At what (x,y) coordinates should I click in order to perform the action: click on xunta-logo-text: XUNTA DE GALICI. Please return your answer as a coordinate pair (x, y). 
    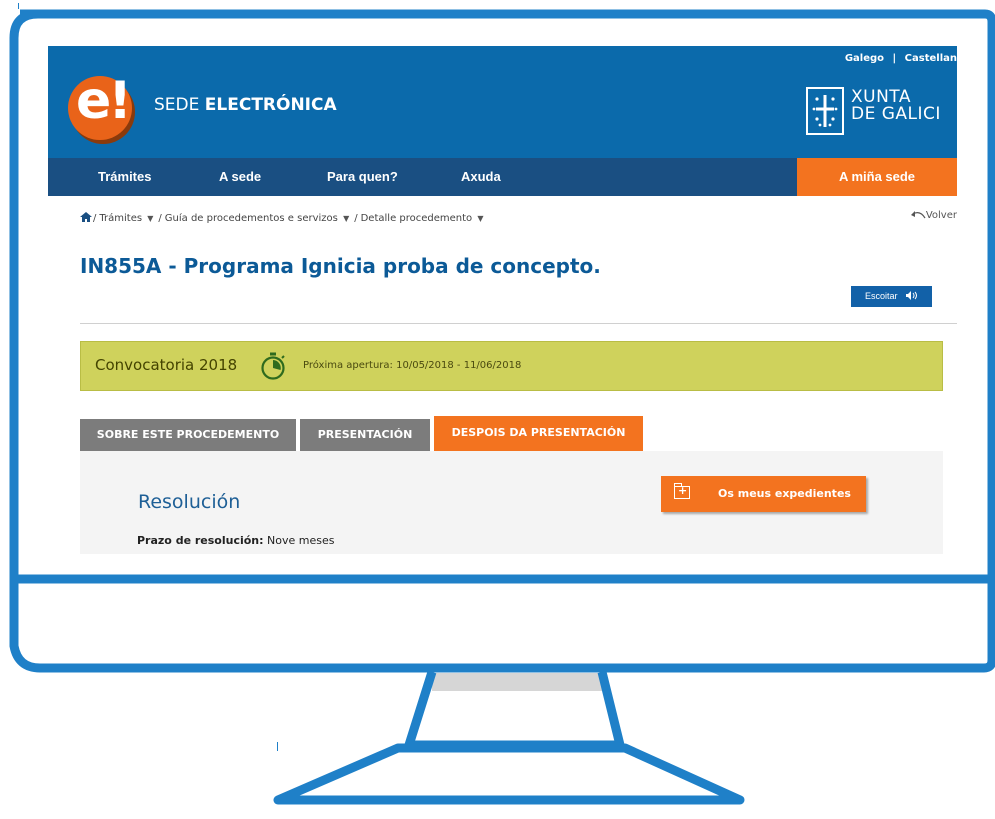
    Looking at the image, I should click on (896, 106).